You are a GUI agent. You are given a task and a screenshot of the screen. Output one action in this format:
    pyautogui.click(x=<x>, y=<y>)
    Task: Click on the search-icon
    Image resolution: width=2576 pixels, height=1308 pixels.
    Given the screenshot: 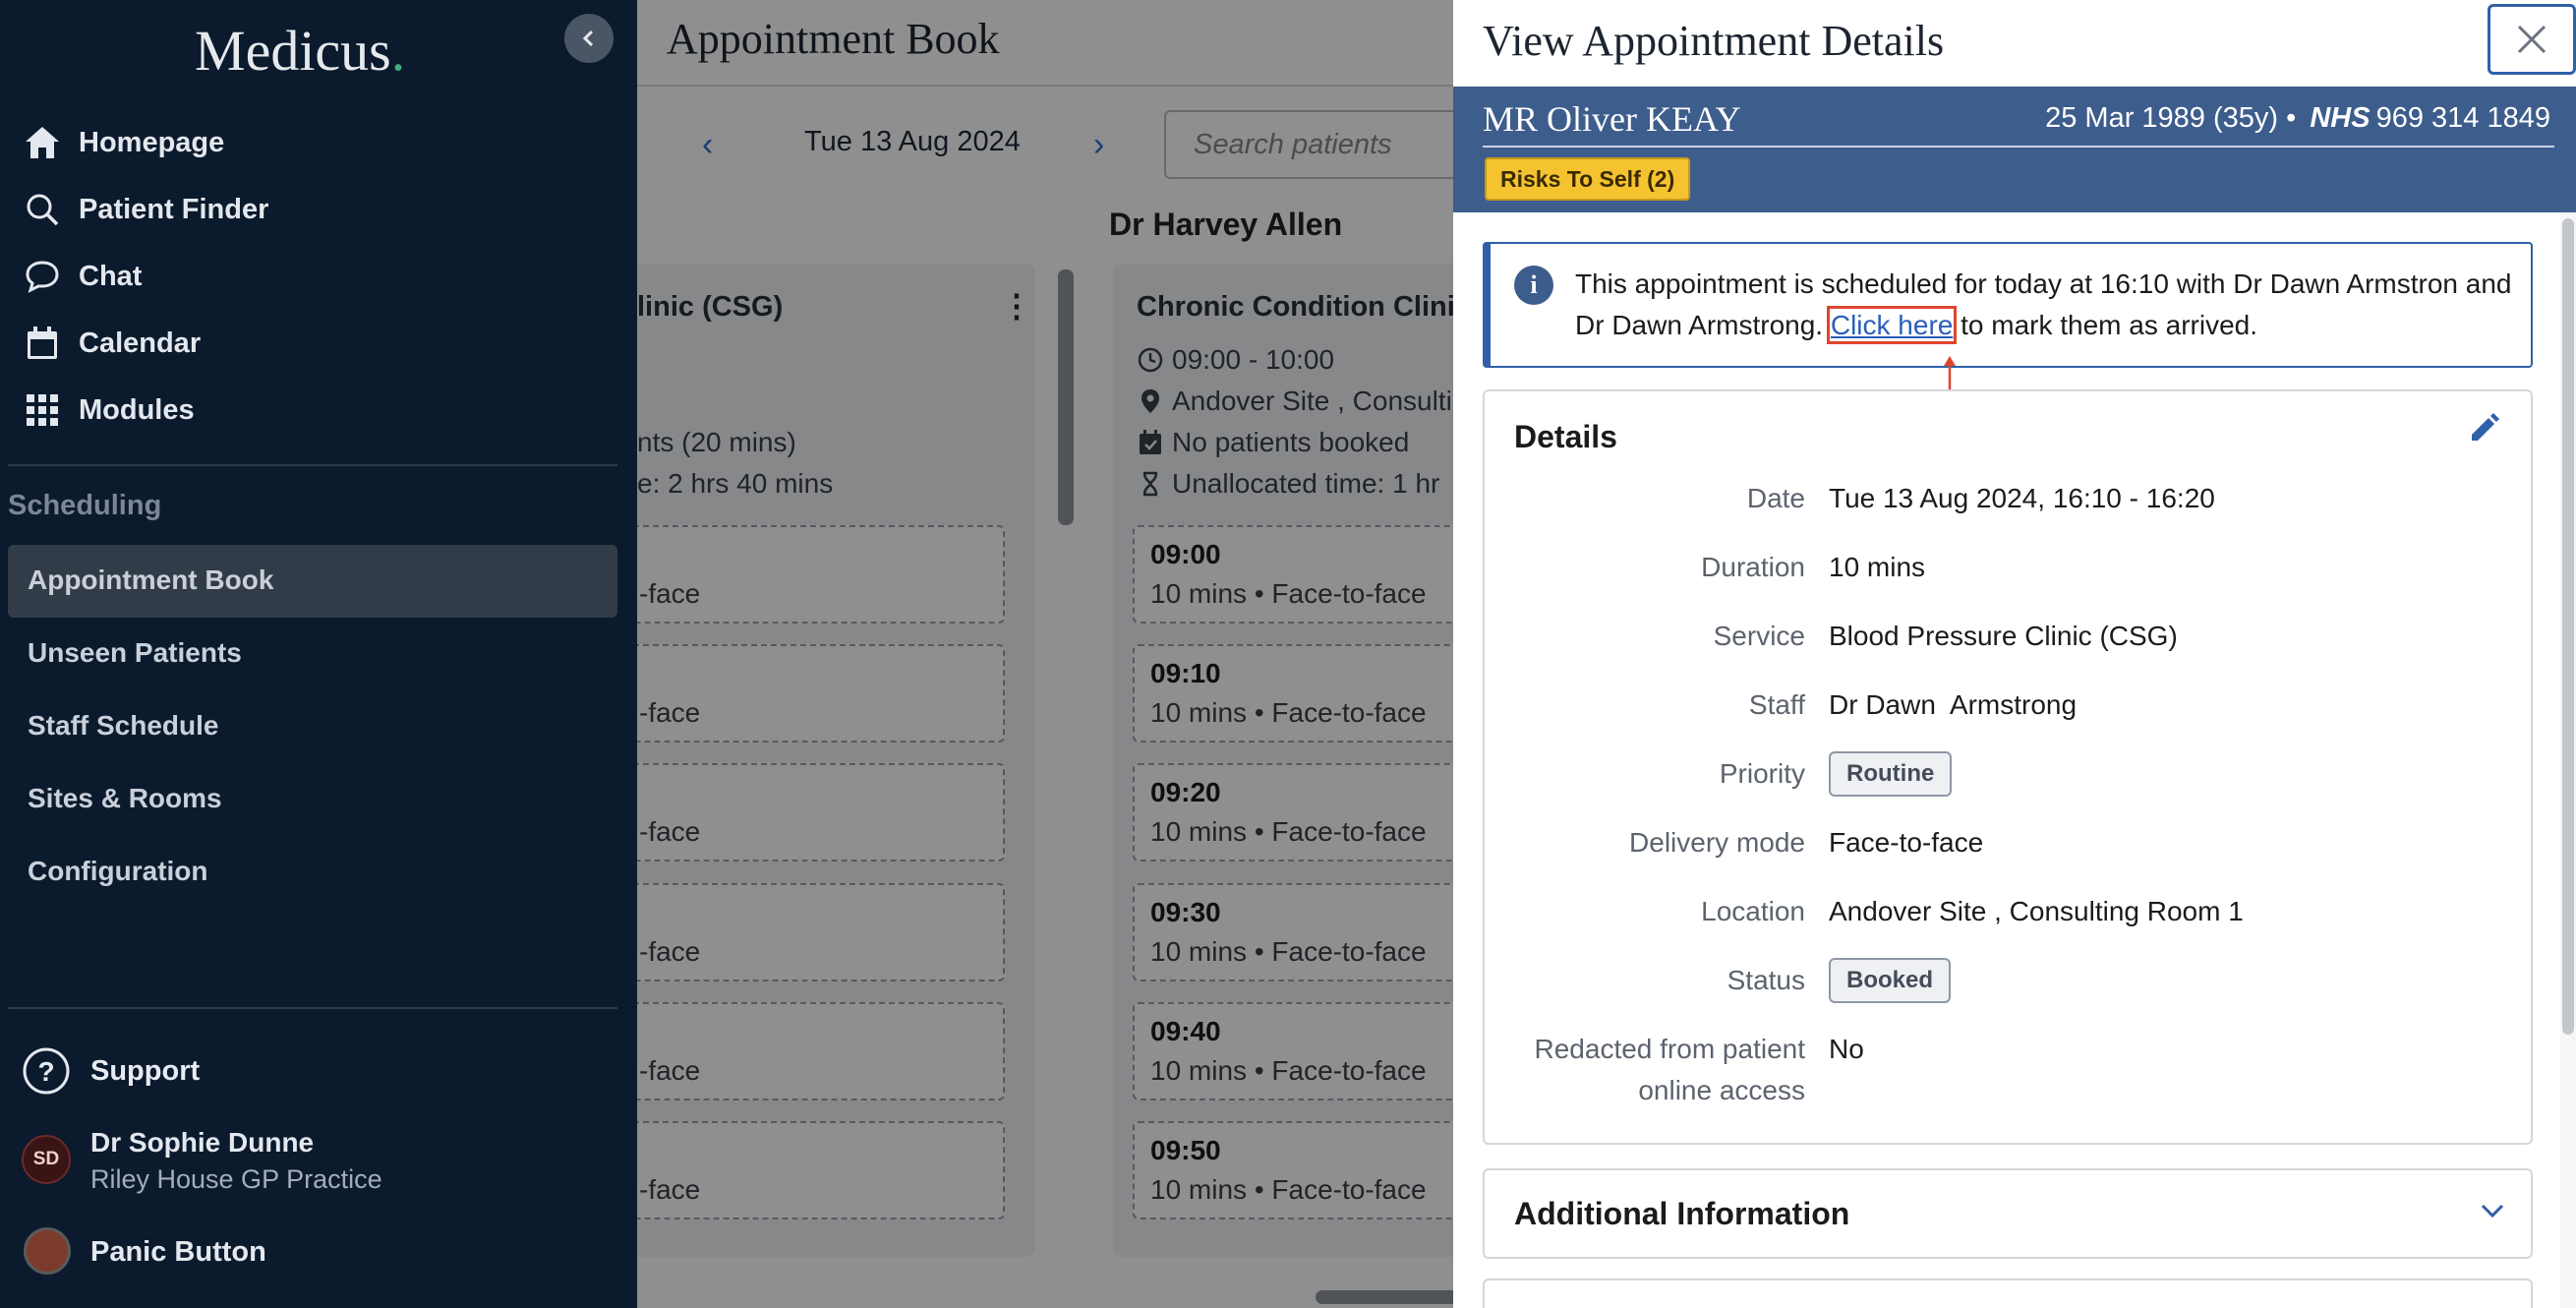 What is the action you would take?
    pyautogui.click(x=42, y=209)
    